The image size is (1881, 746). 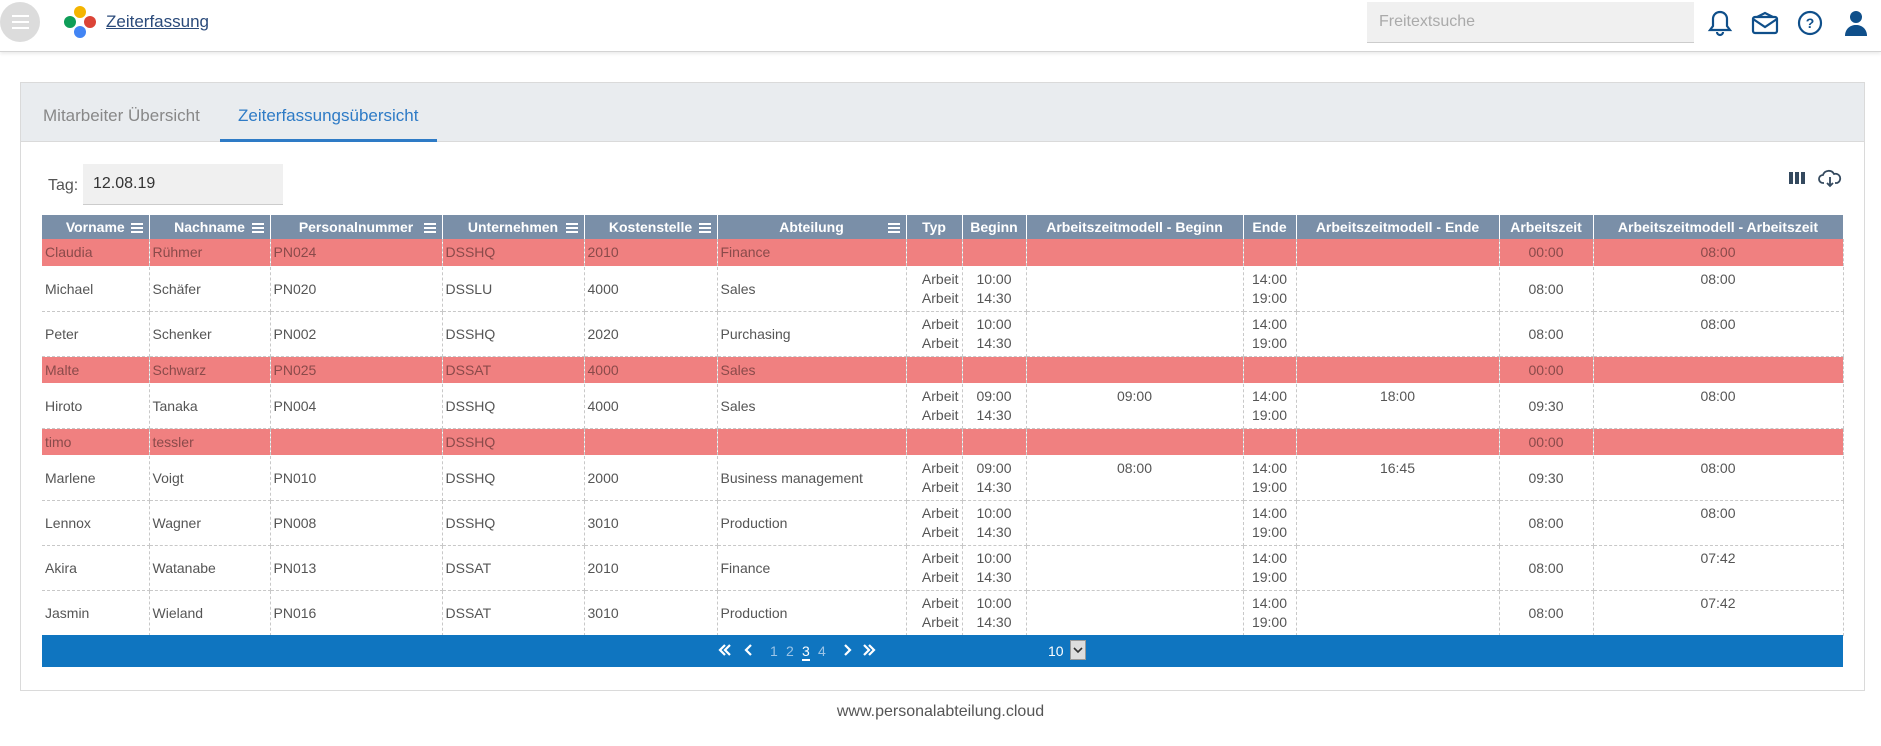 I want to click on menu-button, so click(x=20, y=22).